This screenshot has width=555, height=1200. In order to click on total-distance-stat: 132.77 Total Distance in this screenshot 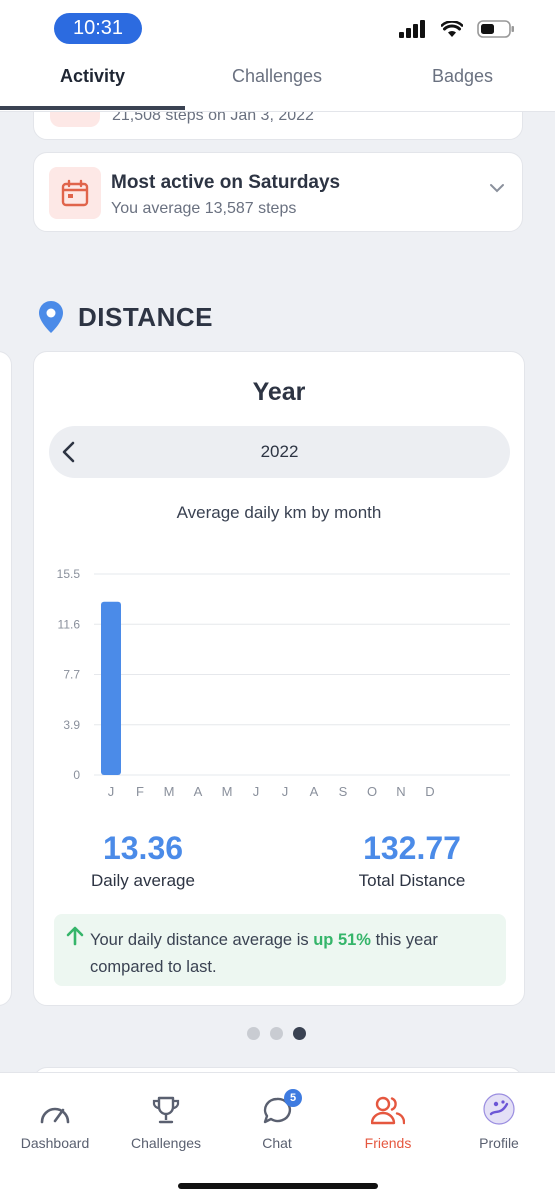, I will do `click(412, 860)`.